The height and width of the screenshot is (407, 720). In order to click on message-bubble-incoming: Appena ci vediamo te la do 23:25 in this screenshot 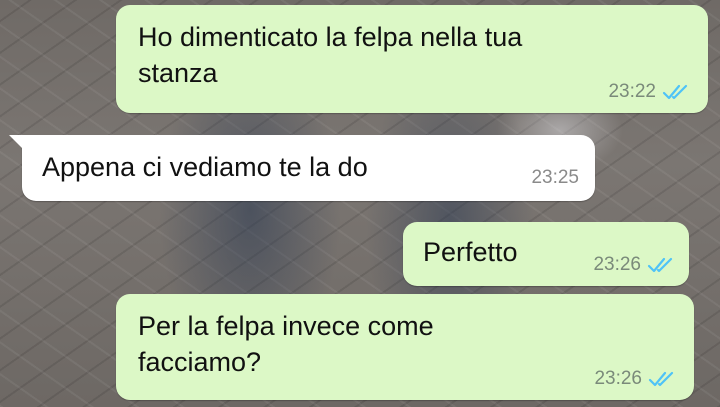, I will do `click(302, 168)`.